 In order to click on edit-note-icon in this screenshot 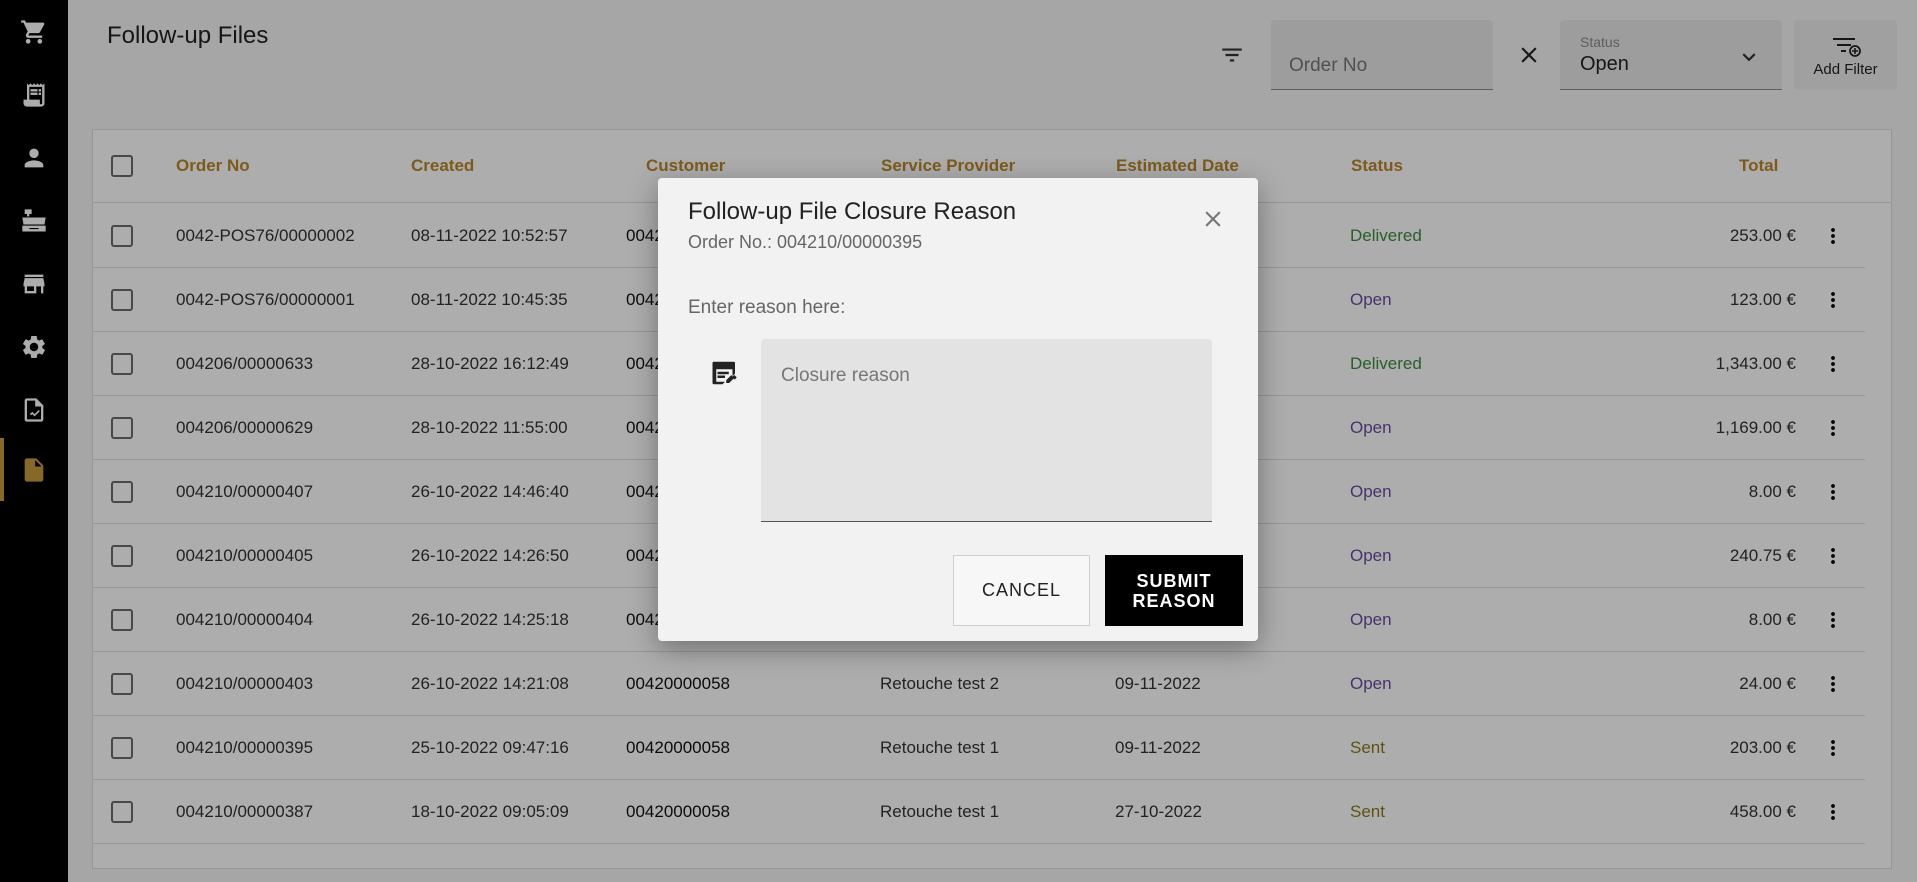, I will do `click(725, 373)`.